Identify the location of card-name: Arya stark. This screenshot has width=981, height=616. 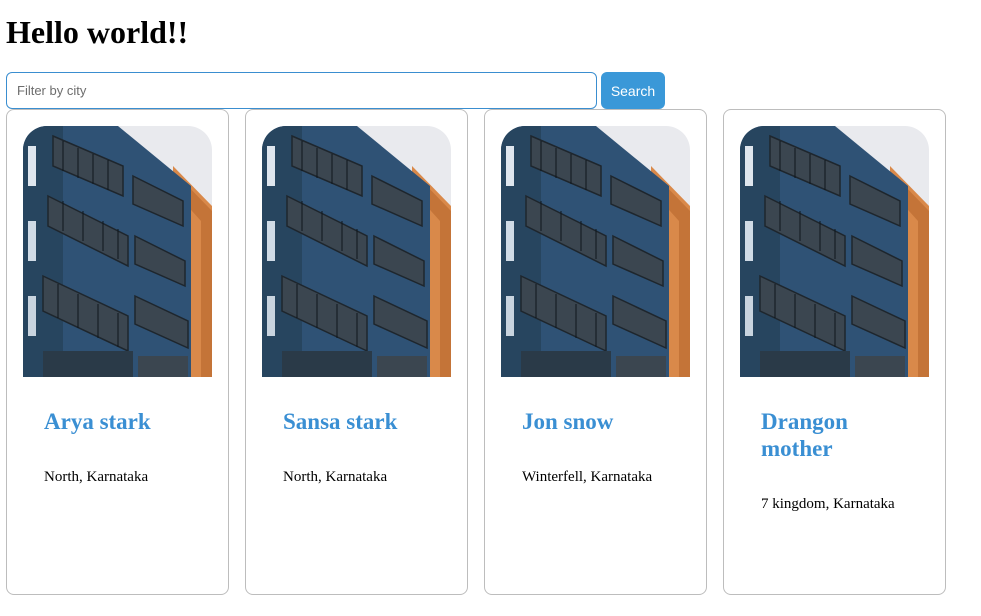
(97, 421).